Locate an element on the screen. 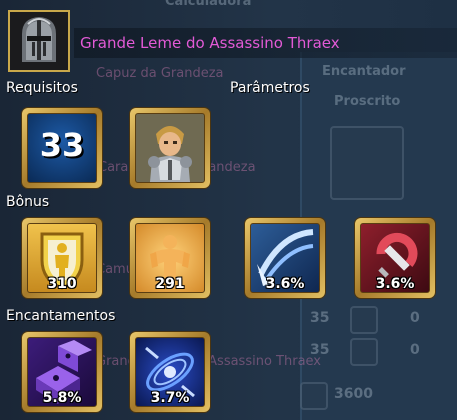 The width and height of the screenshot is (457, 420). bonus-value-magnet: 3.6% is located at coordinates (395, 284).